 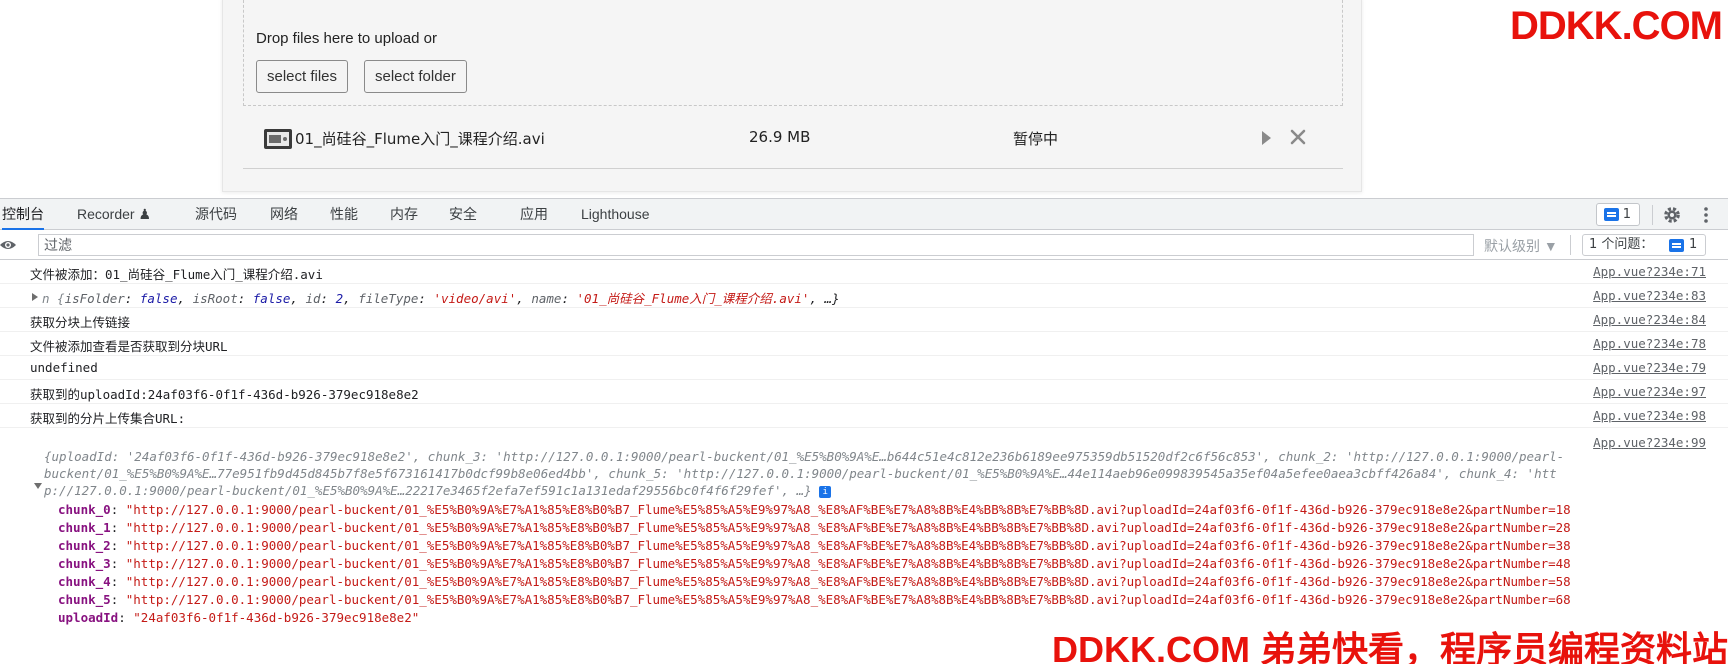 I want to click on watermark-bottom: DDKK.COM 弟弟快看，程序员编程资料站, so click(x=1390, y=646).